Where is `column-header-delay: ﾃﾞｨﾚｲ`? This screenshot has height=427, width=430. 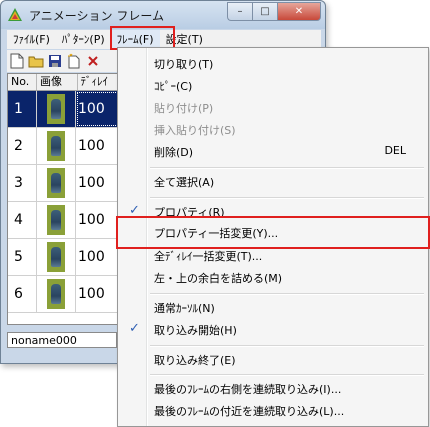 column-header-delay: ﾃﾞｨﾚｲ is located at coordinates (99, 82).